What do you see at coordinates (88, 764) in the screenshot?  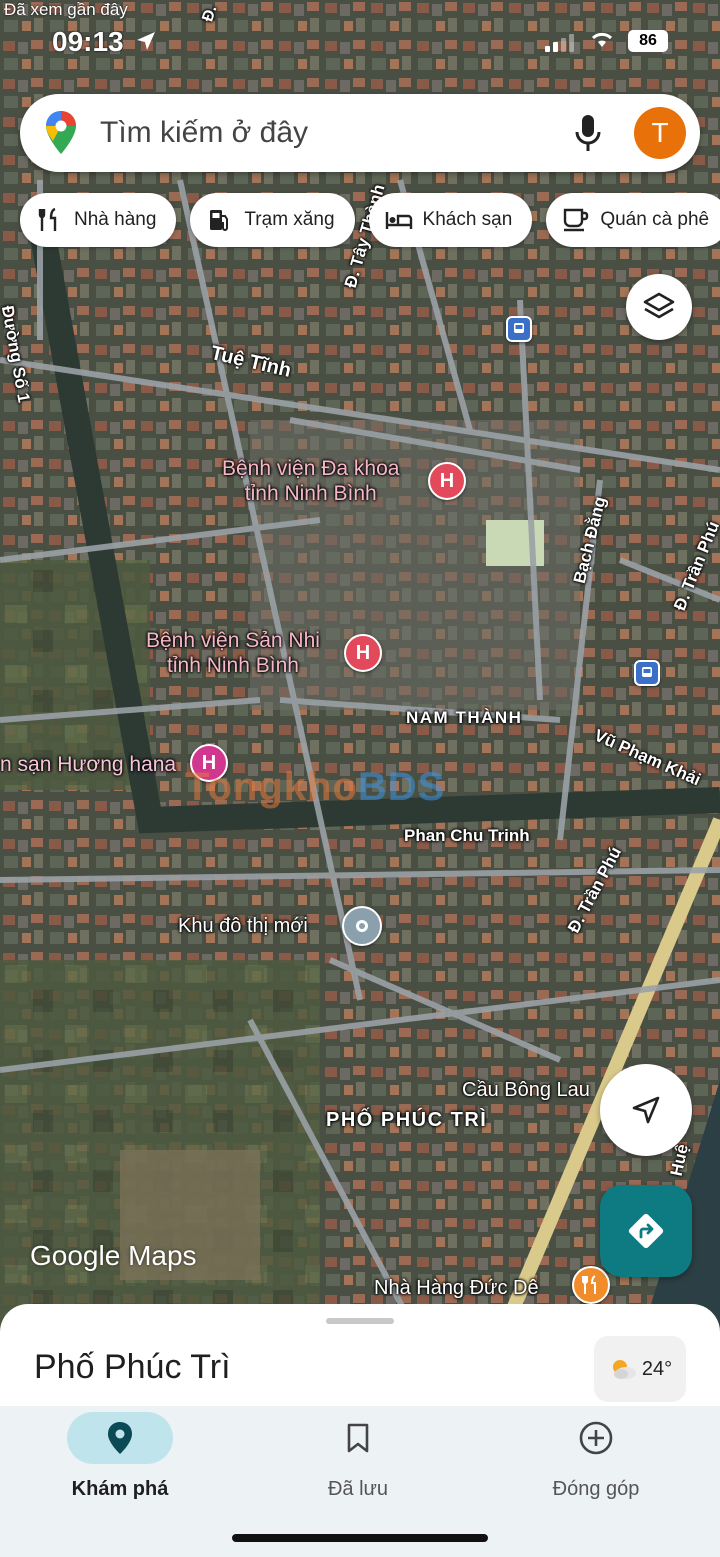 I see `place-label-hotel: n sạn Hương hana` at bounding box center [88, 764].